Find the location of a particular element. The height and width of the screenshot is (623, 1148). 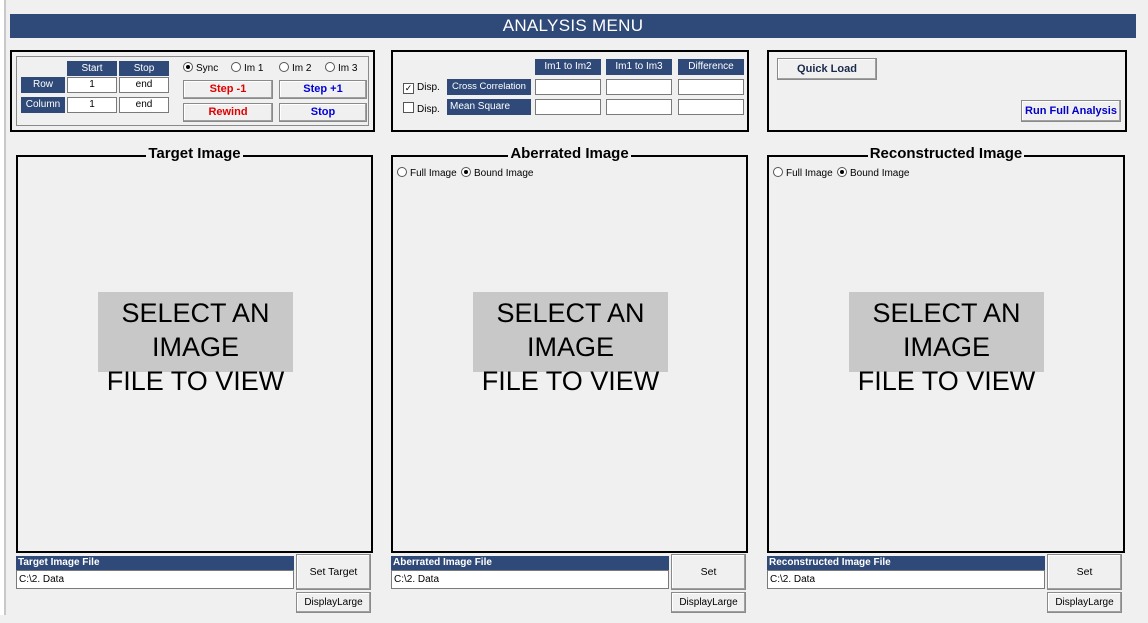

aberrated-full-image-radio: Full Image is located at coordinates (427, 173).